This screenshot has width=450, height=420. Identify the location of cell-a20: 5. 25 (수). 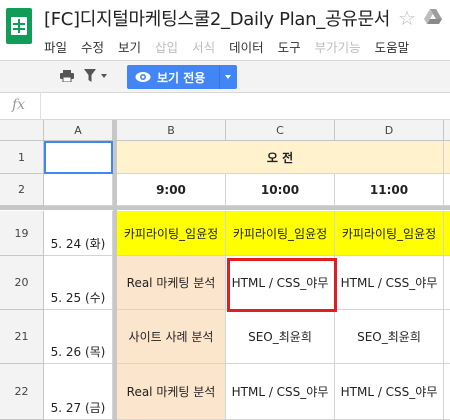
(78, 283).